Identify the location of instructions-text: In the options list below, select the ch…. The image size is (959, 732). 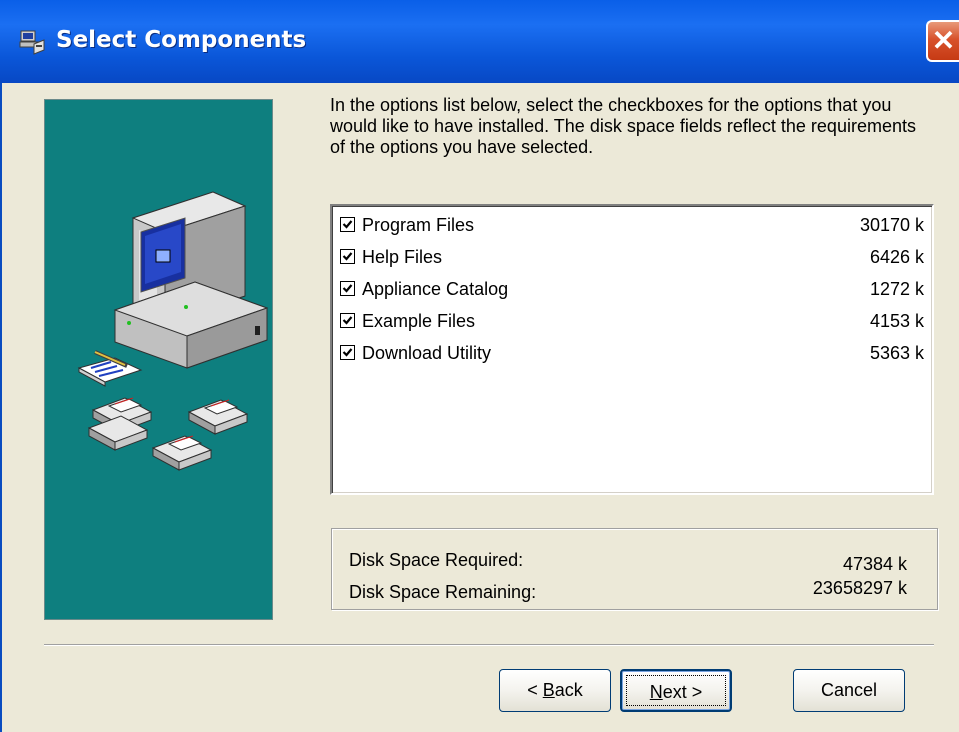
(623, 126).